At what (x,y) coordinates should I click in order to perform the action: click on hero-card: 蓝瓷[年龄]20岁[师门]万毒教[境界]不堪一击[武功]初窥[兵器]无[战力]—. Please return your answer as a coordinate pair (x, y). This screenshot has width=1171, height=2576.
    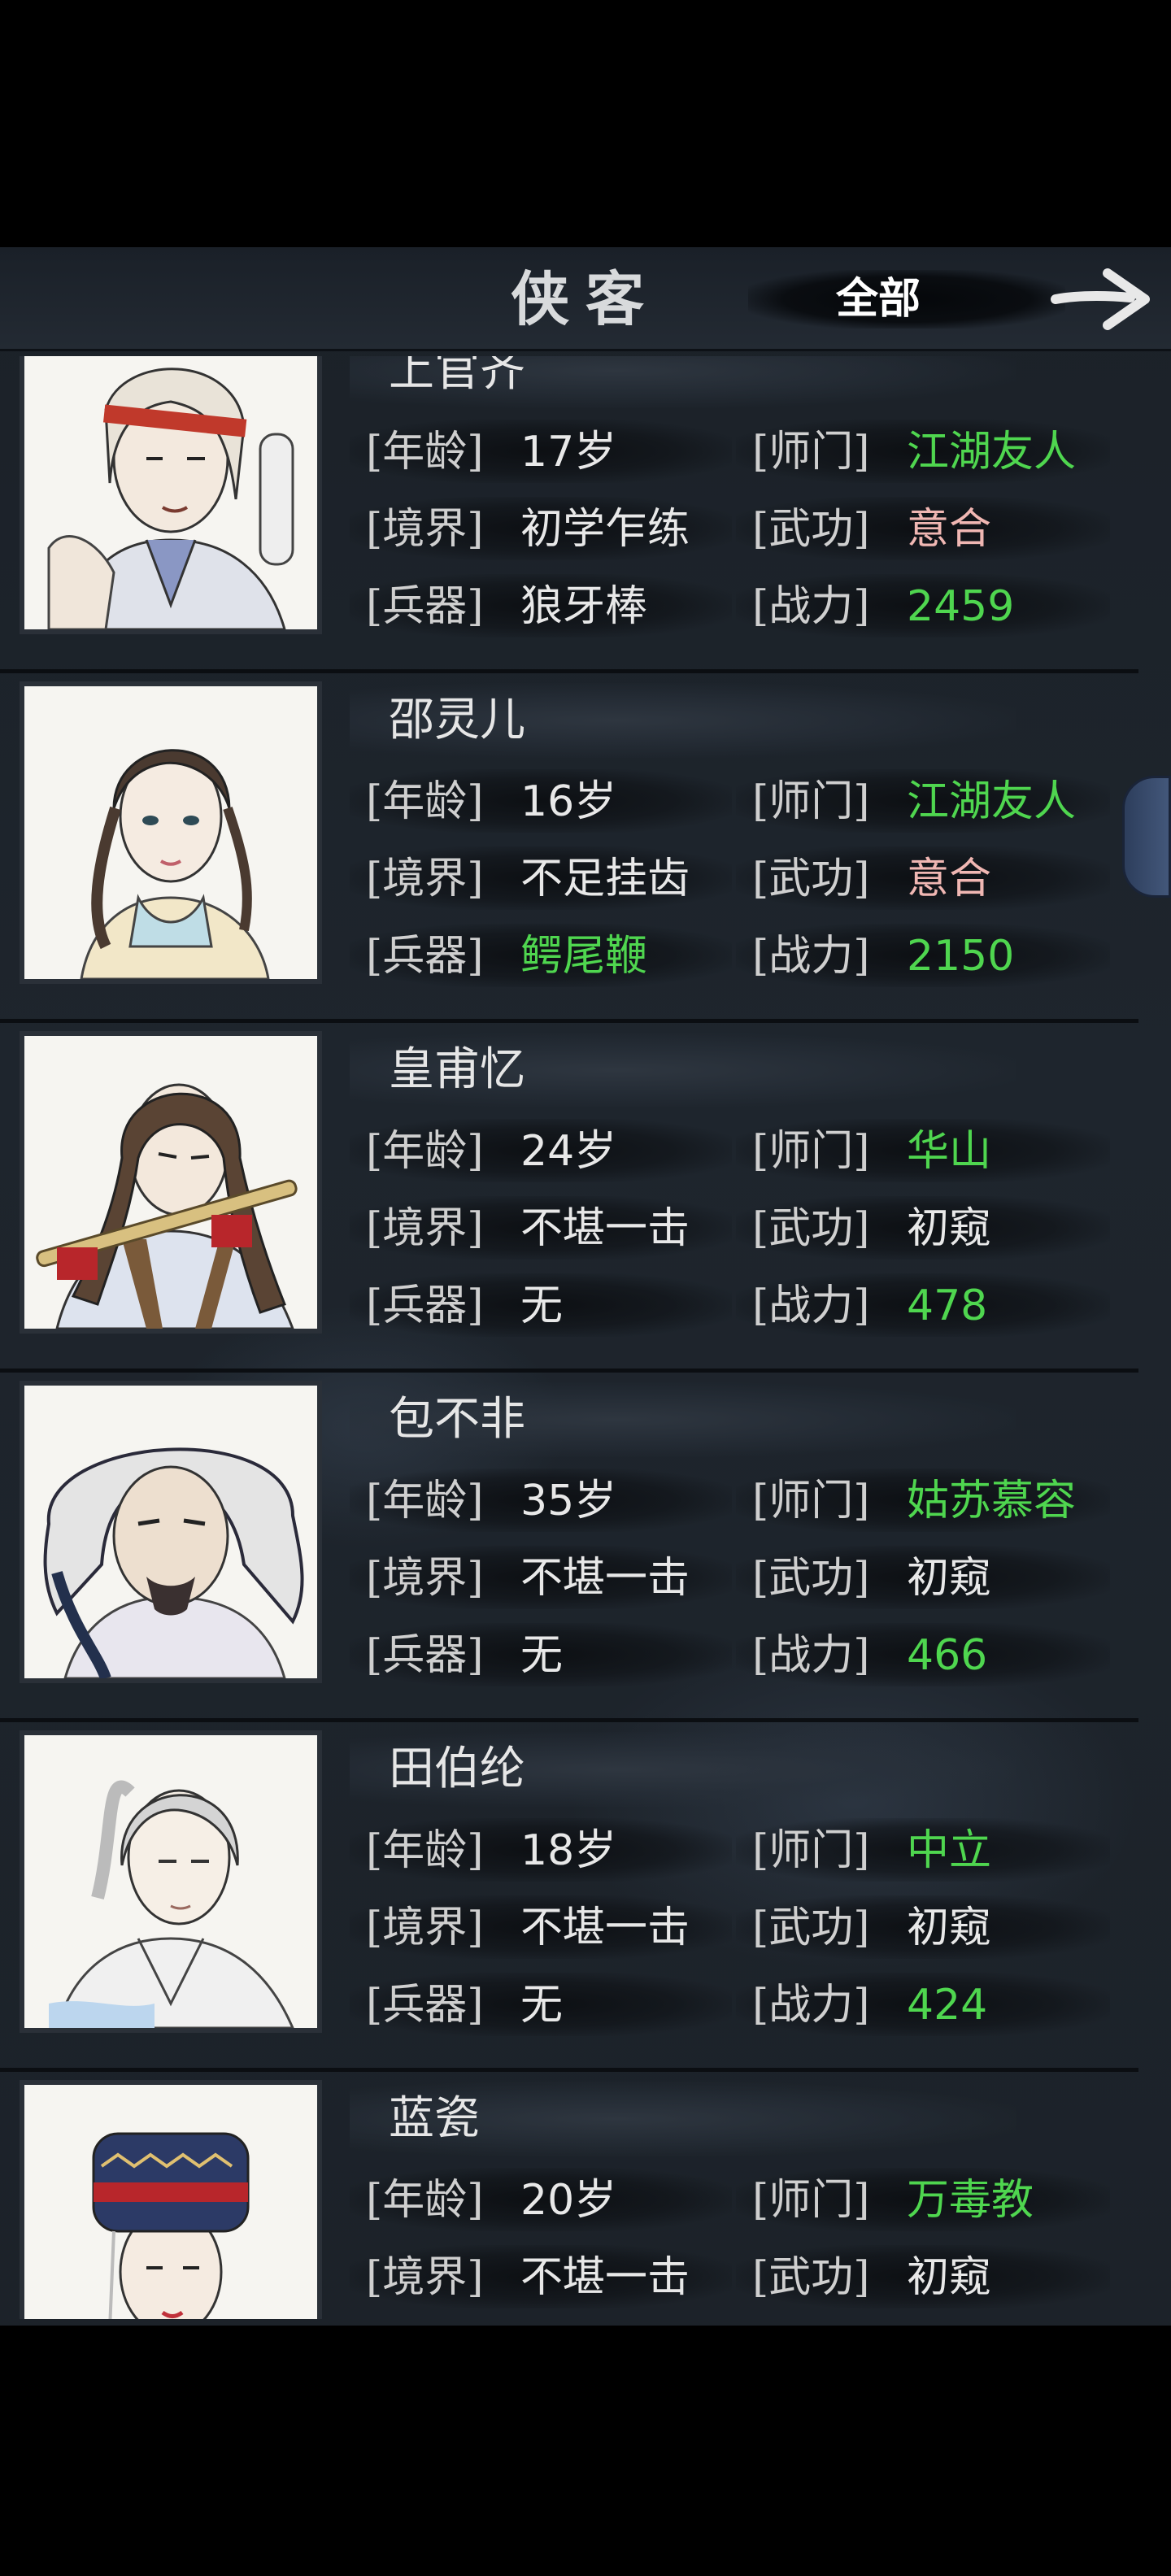
    Looking at the image, I should click on (569, 2196).